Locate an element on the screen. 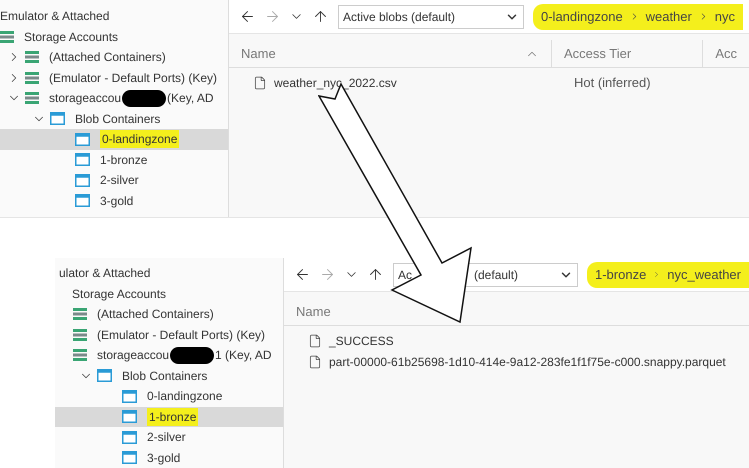 This screenshot has height=468, width=749. section-header: ulator & Attached is located at coordinates (104, 273).